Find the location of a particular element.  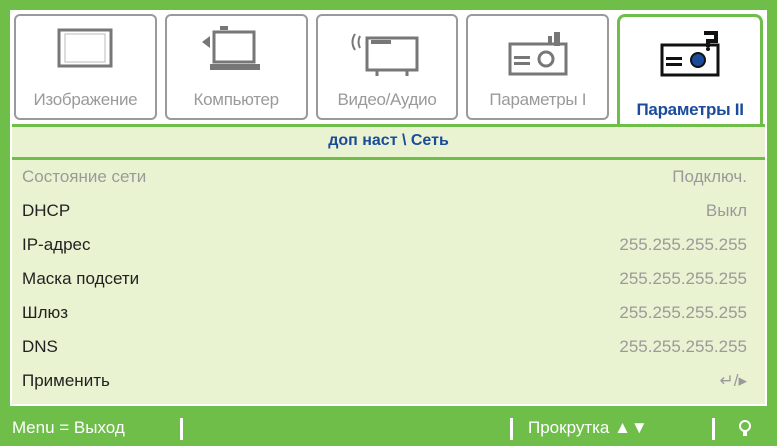

tab-settings-2: Параметры II is located at coordinates (690, 71).